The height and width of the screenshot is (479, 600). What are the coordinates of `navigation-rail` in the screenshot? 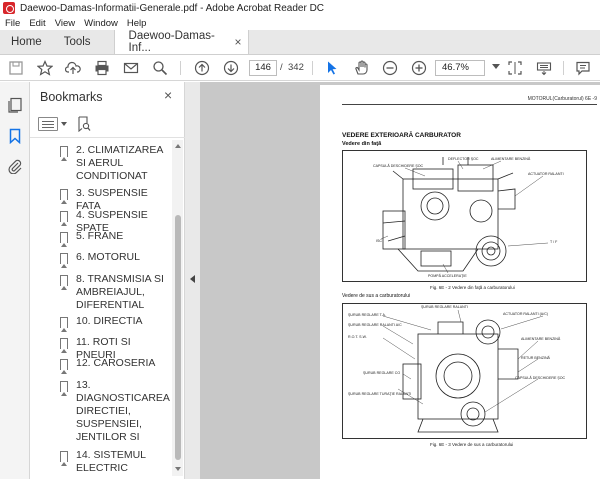 It's located at (15, 280).